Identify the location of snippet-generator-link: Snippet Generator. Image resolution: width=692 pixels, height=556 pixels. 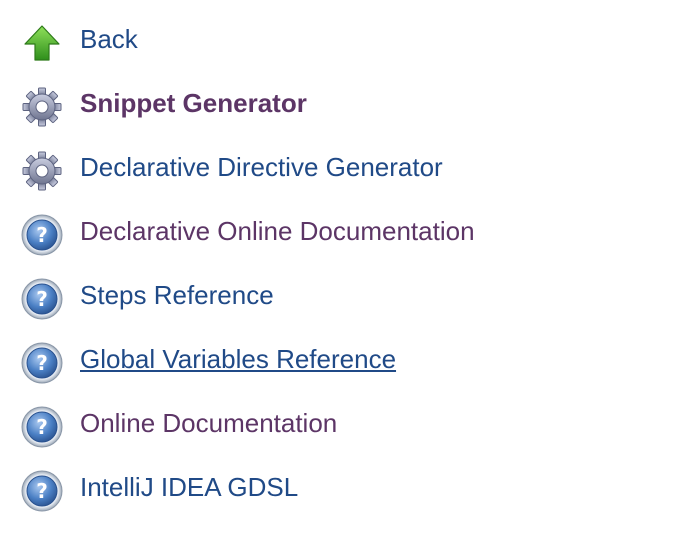
(193, 103).